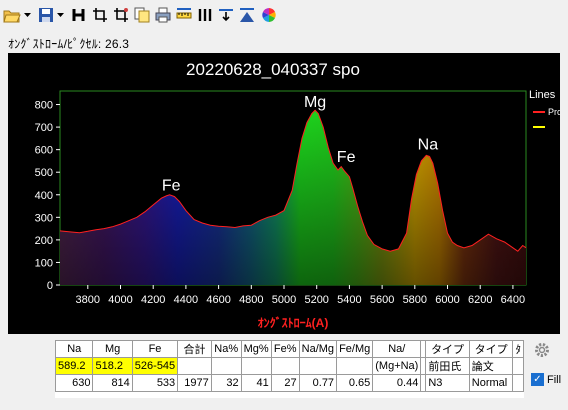 The height and width of the screenshot is (410, 568). Describe the element at coordinates (546, 379) in the screenshot. I see `fill-checkbox: ✓ Fill` at that location.